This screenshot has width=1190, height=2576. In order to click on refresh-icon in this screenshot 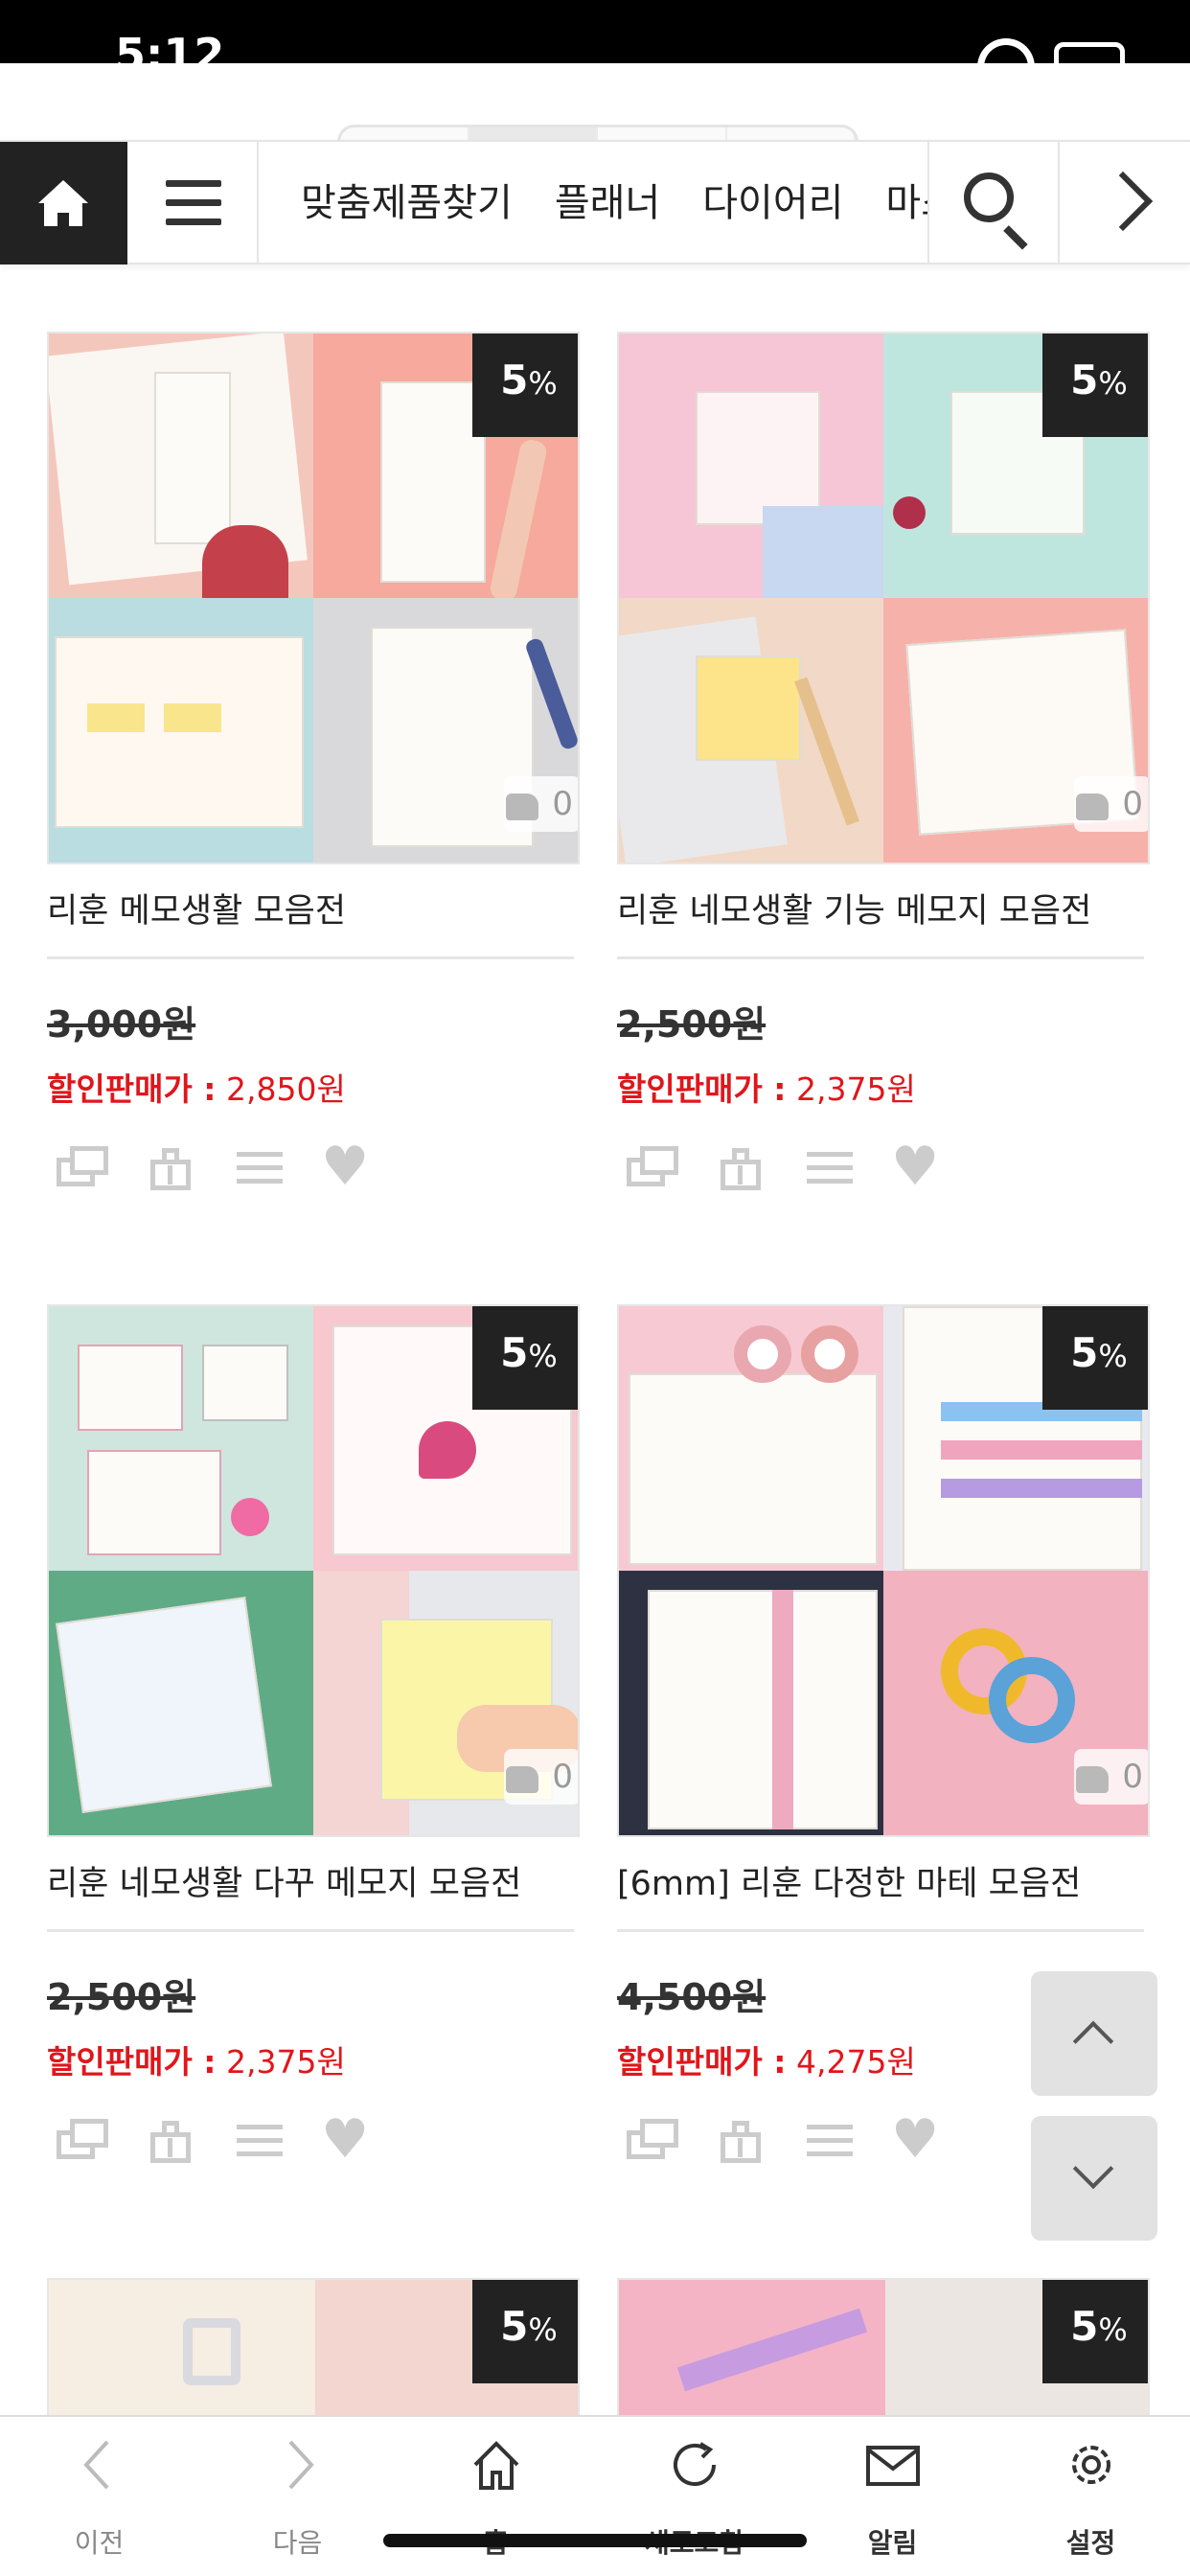, I will do `click(695, 2464)`.